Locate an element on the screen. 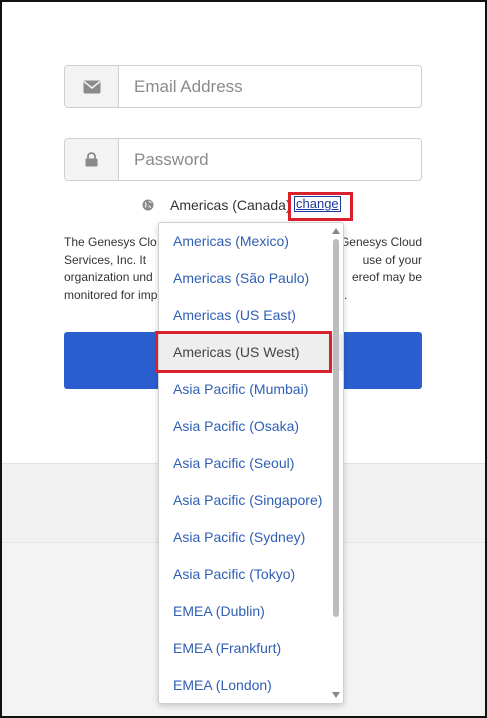 The height and width of the screenshot is (718, 487). password-input is located at coordinates (270, 159).